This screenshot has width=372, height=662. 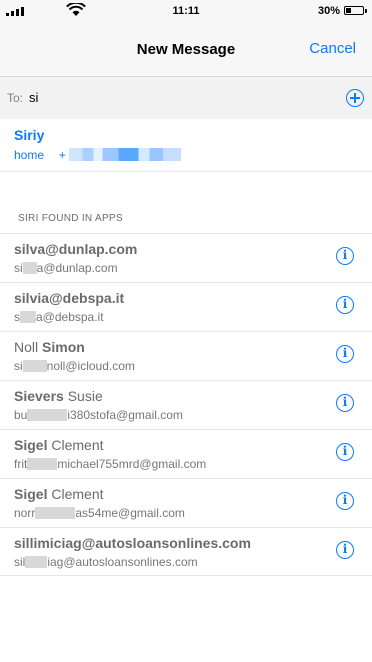 What do you see at coordinates (74, 366) in the screenshot?
I see `result-email: si noll@icloud.com` at bounding box center [74, 366].